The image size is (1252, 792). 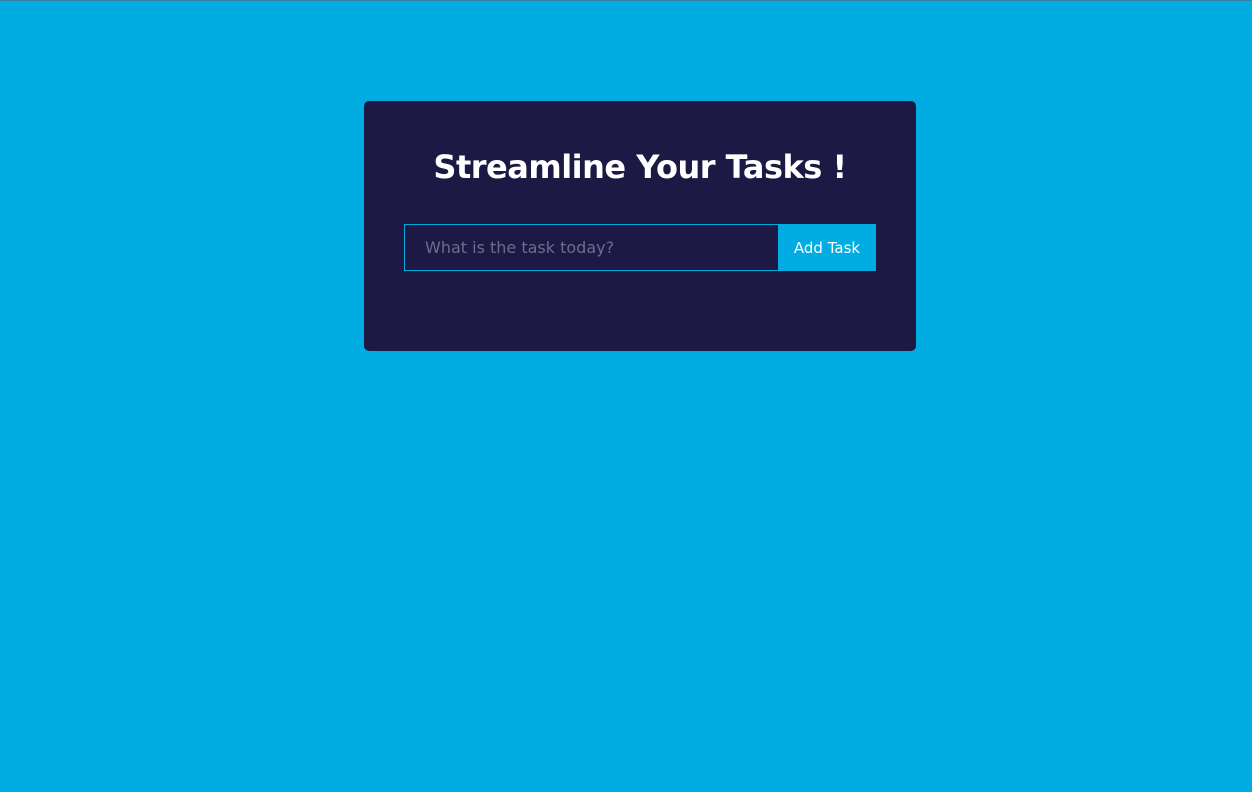 I want to click on add-task-form: Add Task, so click(x=640, y=247).